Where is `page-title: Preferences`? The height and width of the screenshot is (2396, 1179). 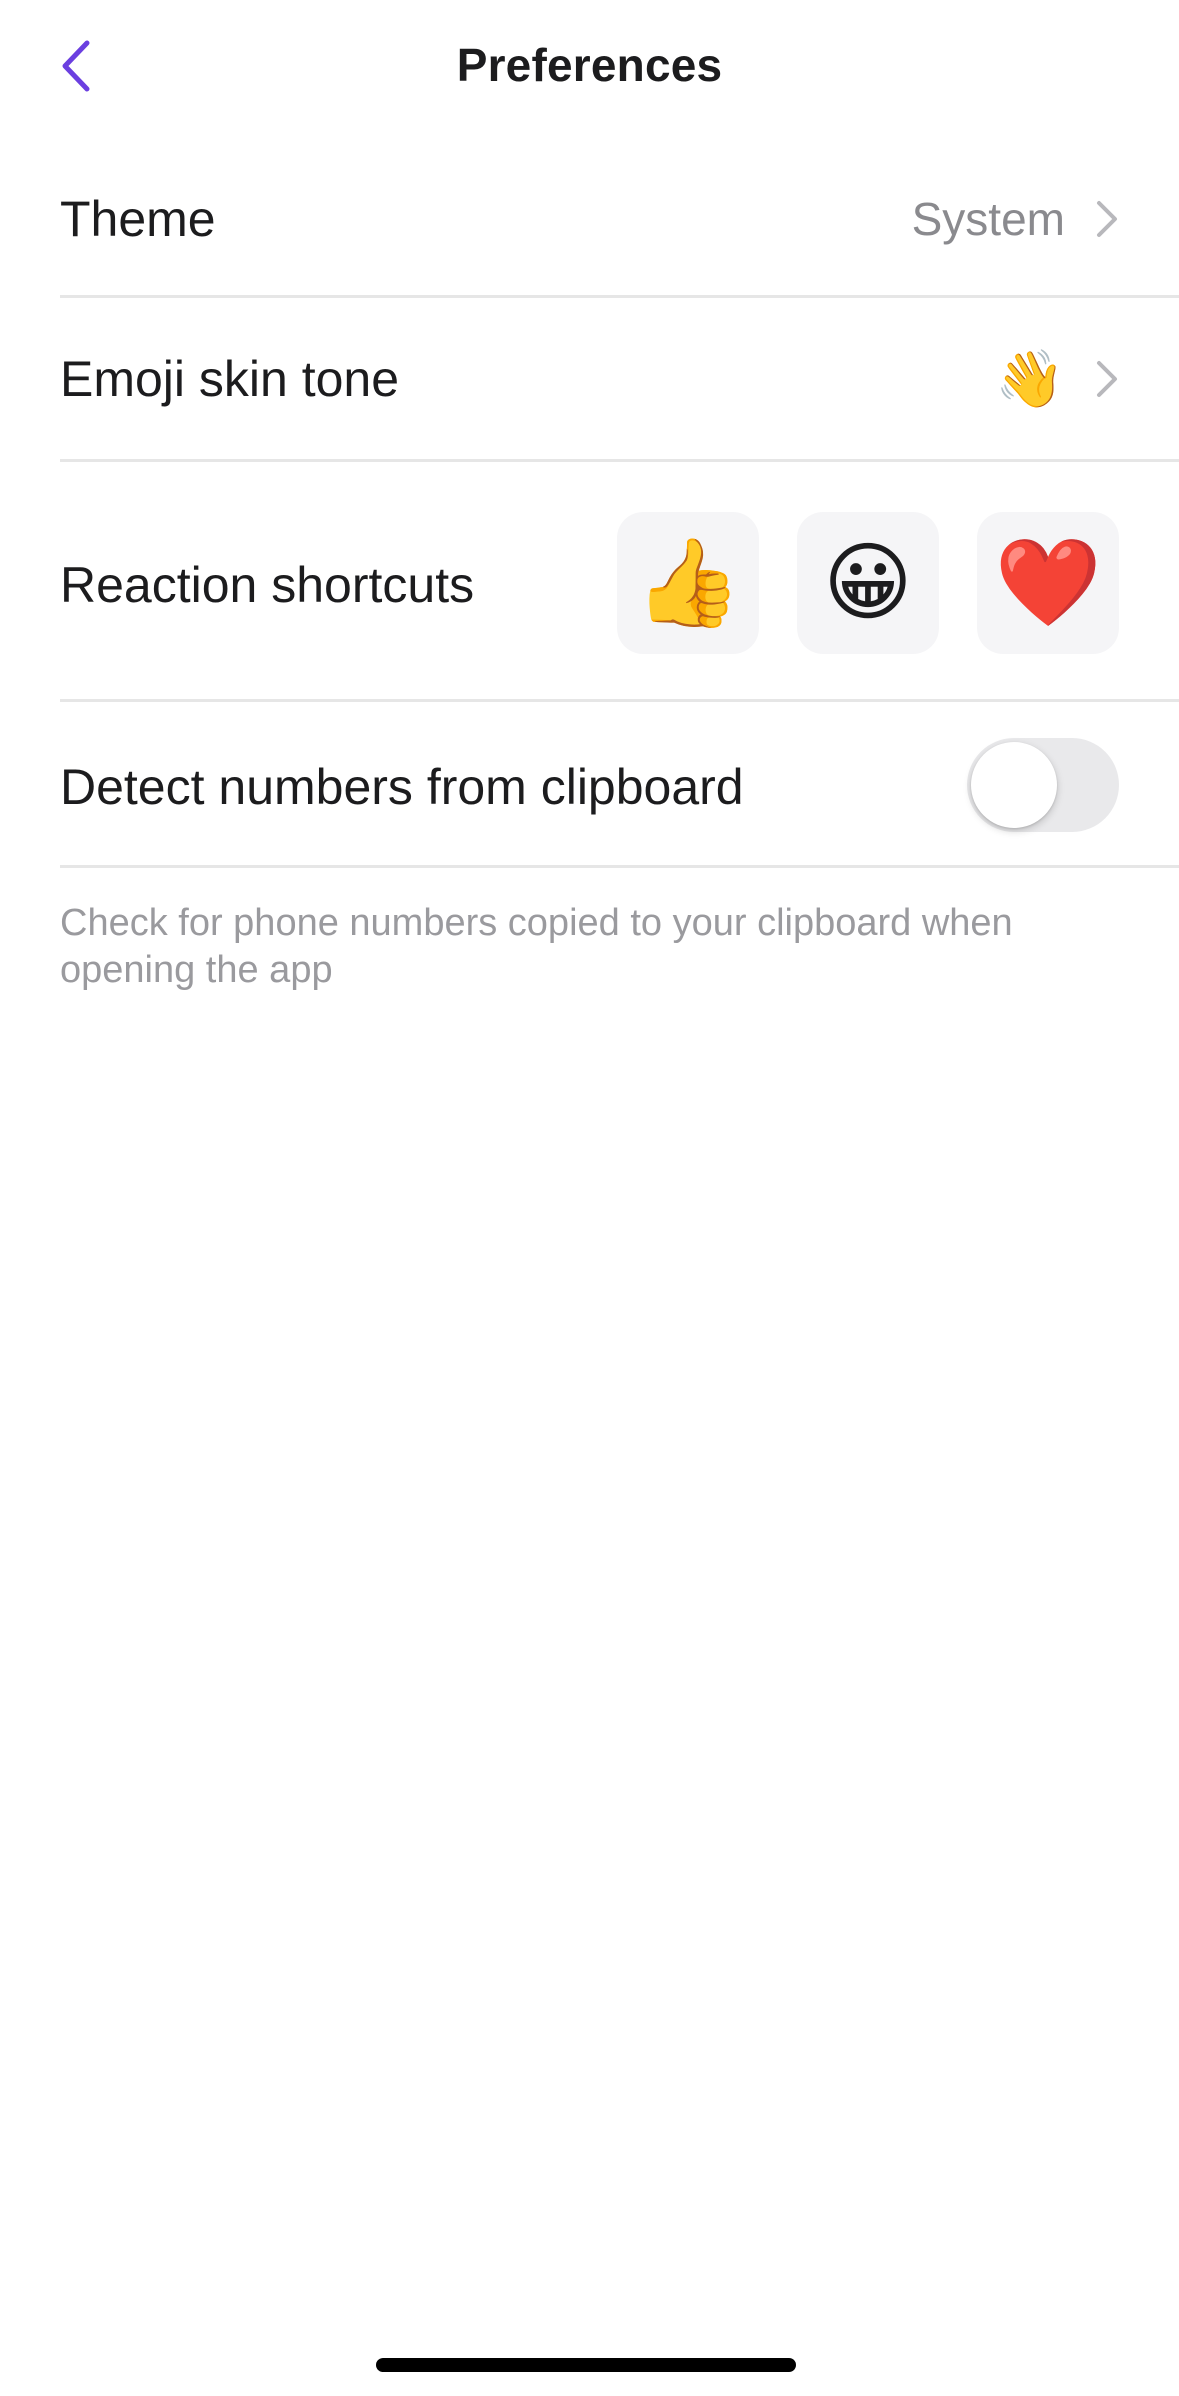
page-title: Preferences is located at coordinates (589, 65).